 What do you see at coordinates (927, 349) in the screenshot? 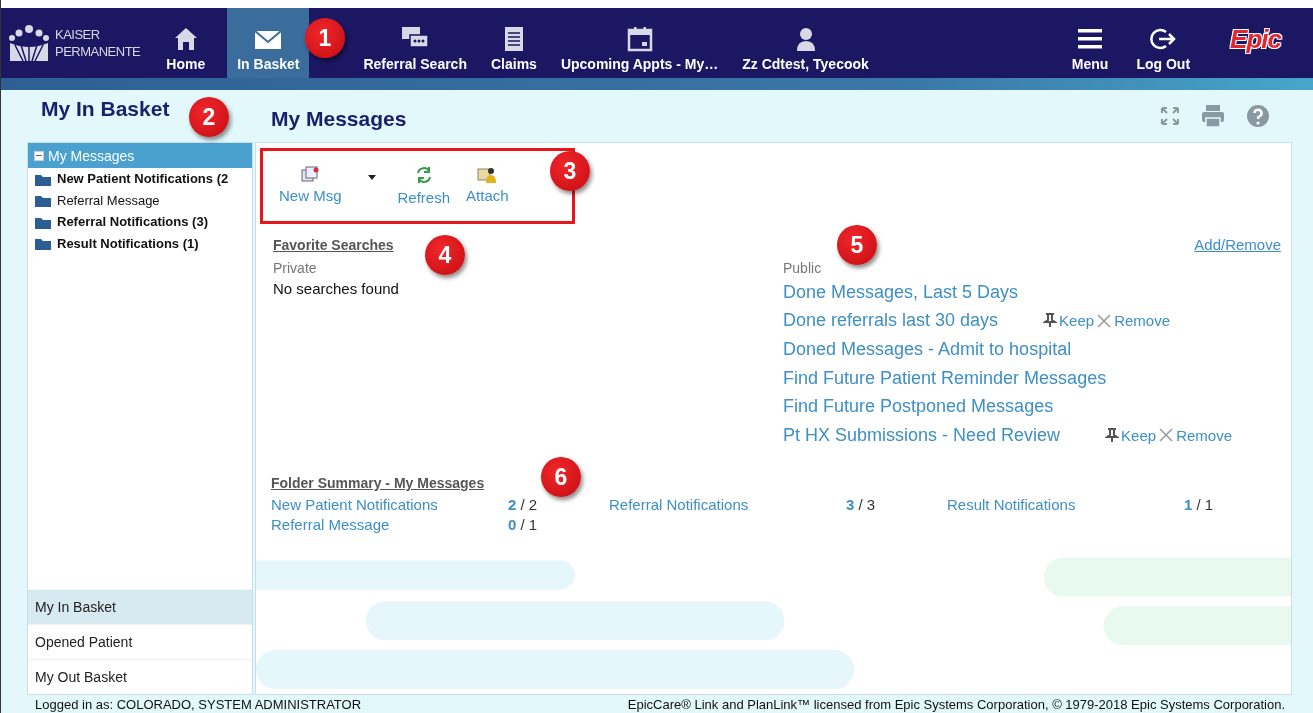
I see `search-link: Doned Messages - Admit to hospital` at bounding box center [927, 349].